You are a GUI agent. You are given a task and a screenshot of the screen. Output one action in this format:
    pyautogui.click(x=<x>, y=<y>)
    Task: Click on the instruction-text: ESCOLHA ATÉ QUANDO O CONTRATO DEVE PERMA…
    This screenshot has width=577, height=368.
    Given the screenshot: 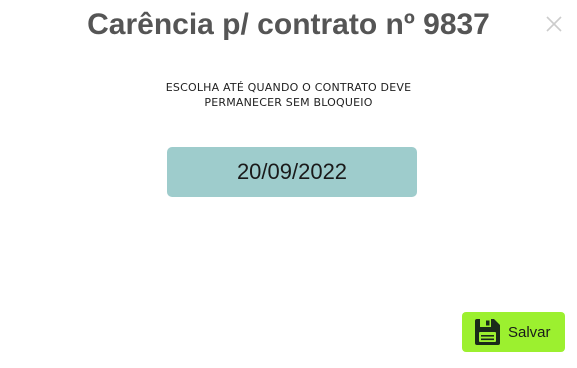 What is the action you would take?
    pyautogui.click(x=288, y=95)
    